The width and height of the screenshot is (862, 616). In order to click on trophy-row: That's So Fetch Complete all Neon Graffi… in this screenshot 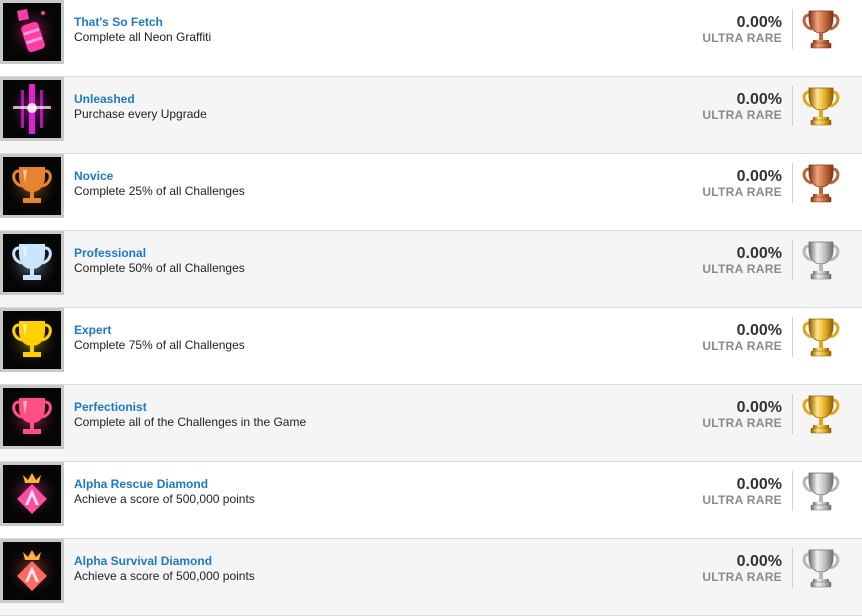, I will do `click(431, 38)`.